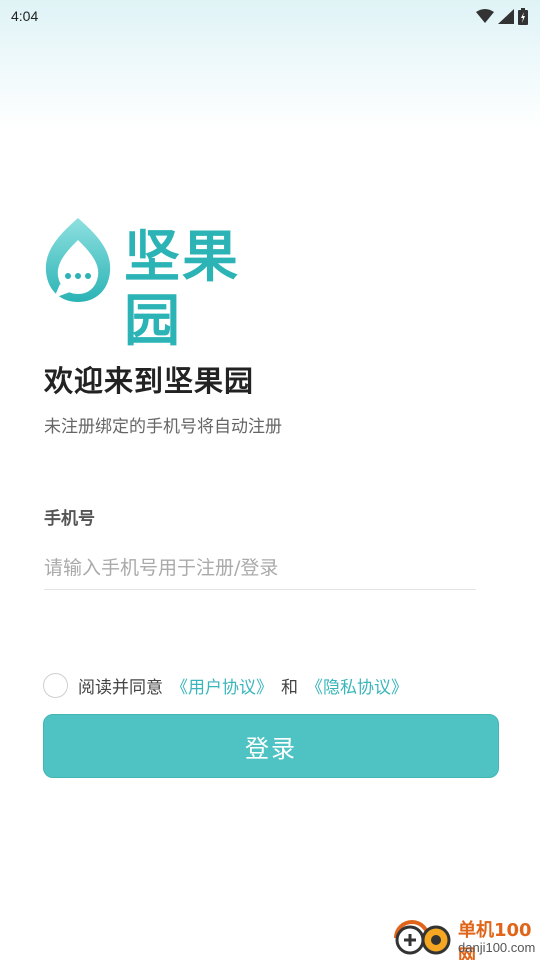 This screenshot has width=540, height=960. Describe the element at coordinates (69, 519) in the screenshot. I see `phone-label: 手机号` at that location.